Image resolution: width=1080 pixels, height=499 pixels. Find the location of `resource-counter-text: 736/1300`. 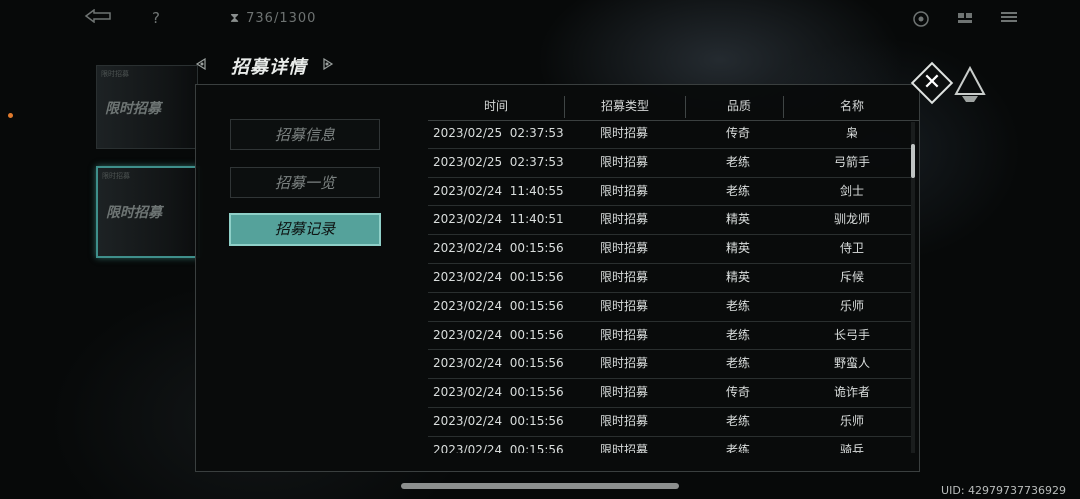

resource-counter-text: 736/1300 is located at coordinates (281, 18).